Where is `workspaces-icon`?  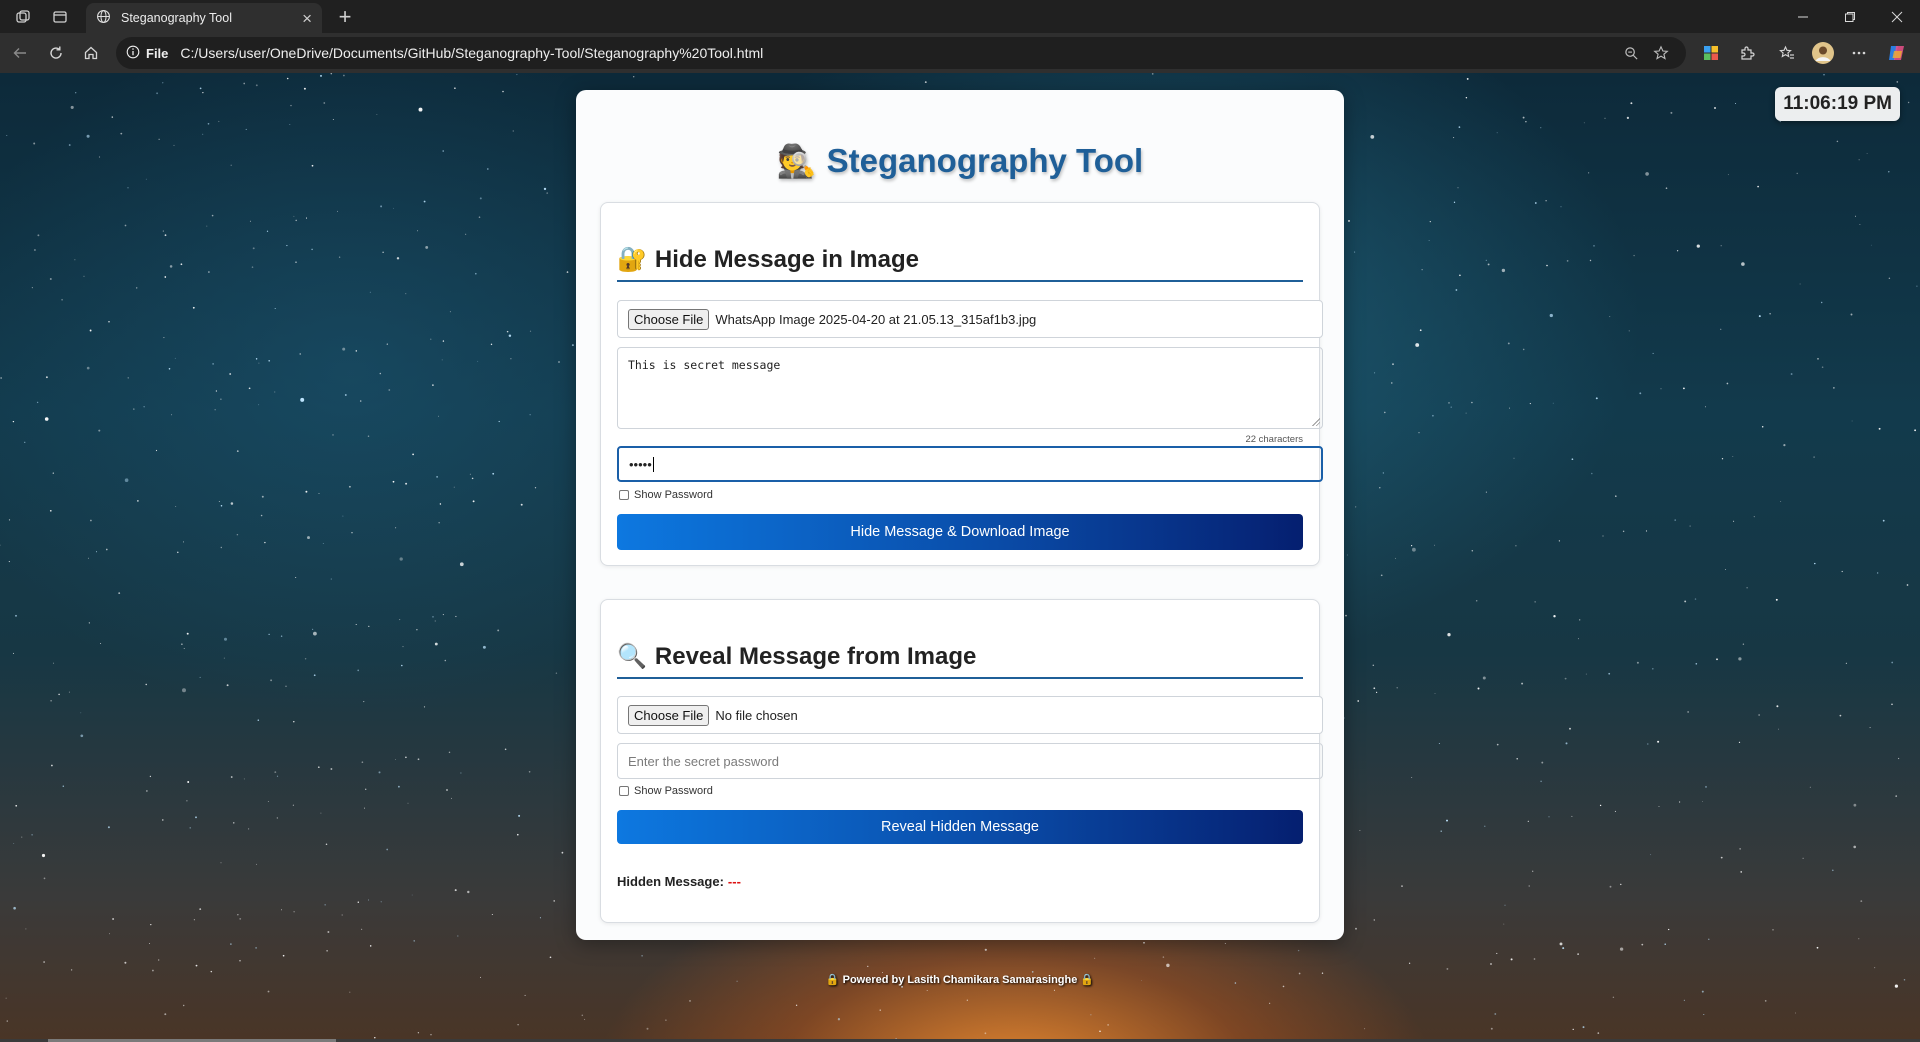 workspaces-icon is located at coordinates (23, 16).